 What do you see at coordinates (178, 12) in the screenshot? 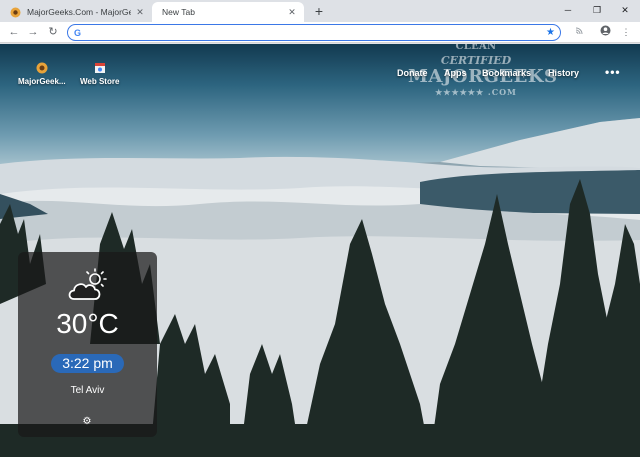
I see `tab-title: New Tab` at bounding box center [178, 12].